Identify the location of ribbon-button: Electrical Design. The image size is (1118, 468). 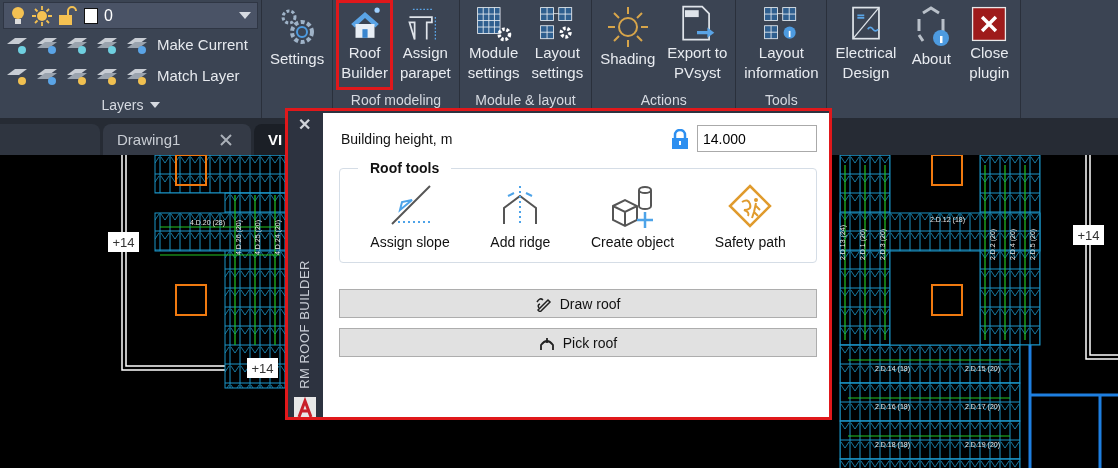
(866, 45).